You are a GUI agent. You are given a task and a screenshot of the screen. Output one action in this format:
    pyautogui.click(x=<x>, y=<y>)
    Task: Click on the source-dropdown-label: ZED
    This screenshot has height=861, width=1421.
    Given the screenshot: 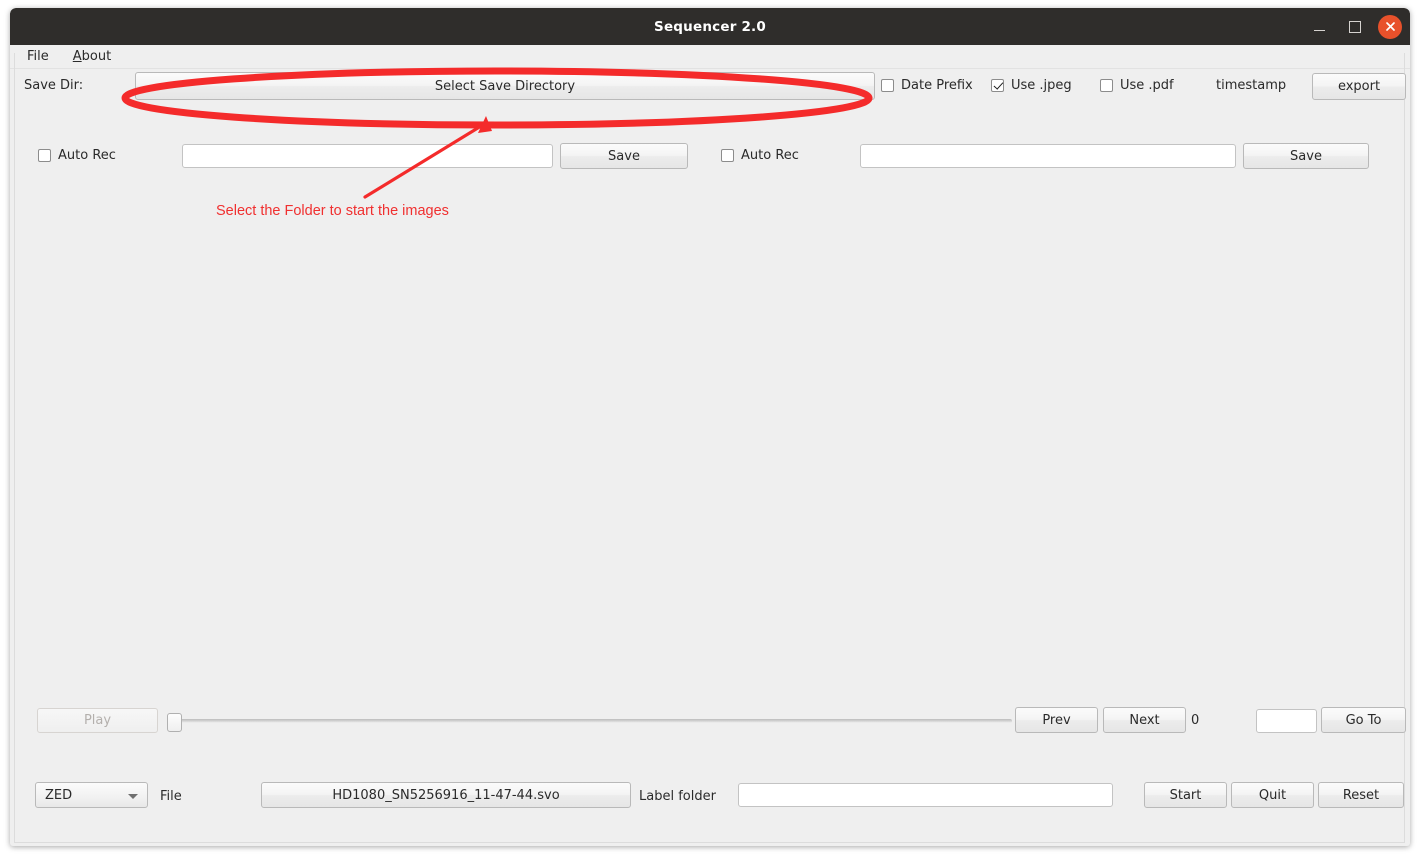 What is the action you would take?
    pyautogui.click(x=59, y=795)
    